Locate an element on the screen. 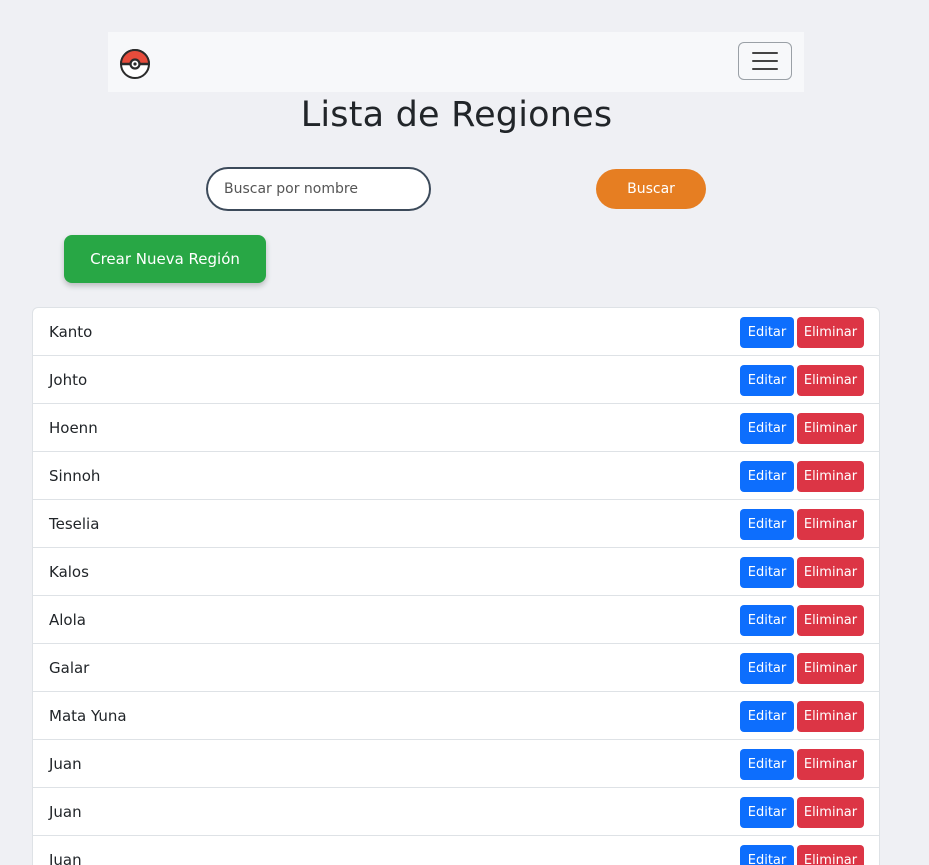  region-list-item: Mata Yuna Editar Eliminar is located at coordinates (456, 716).